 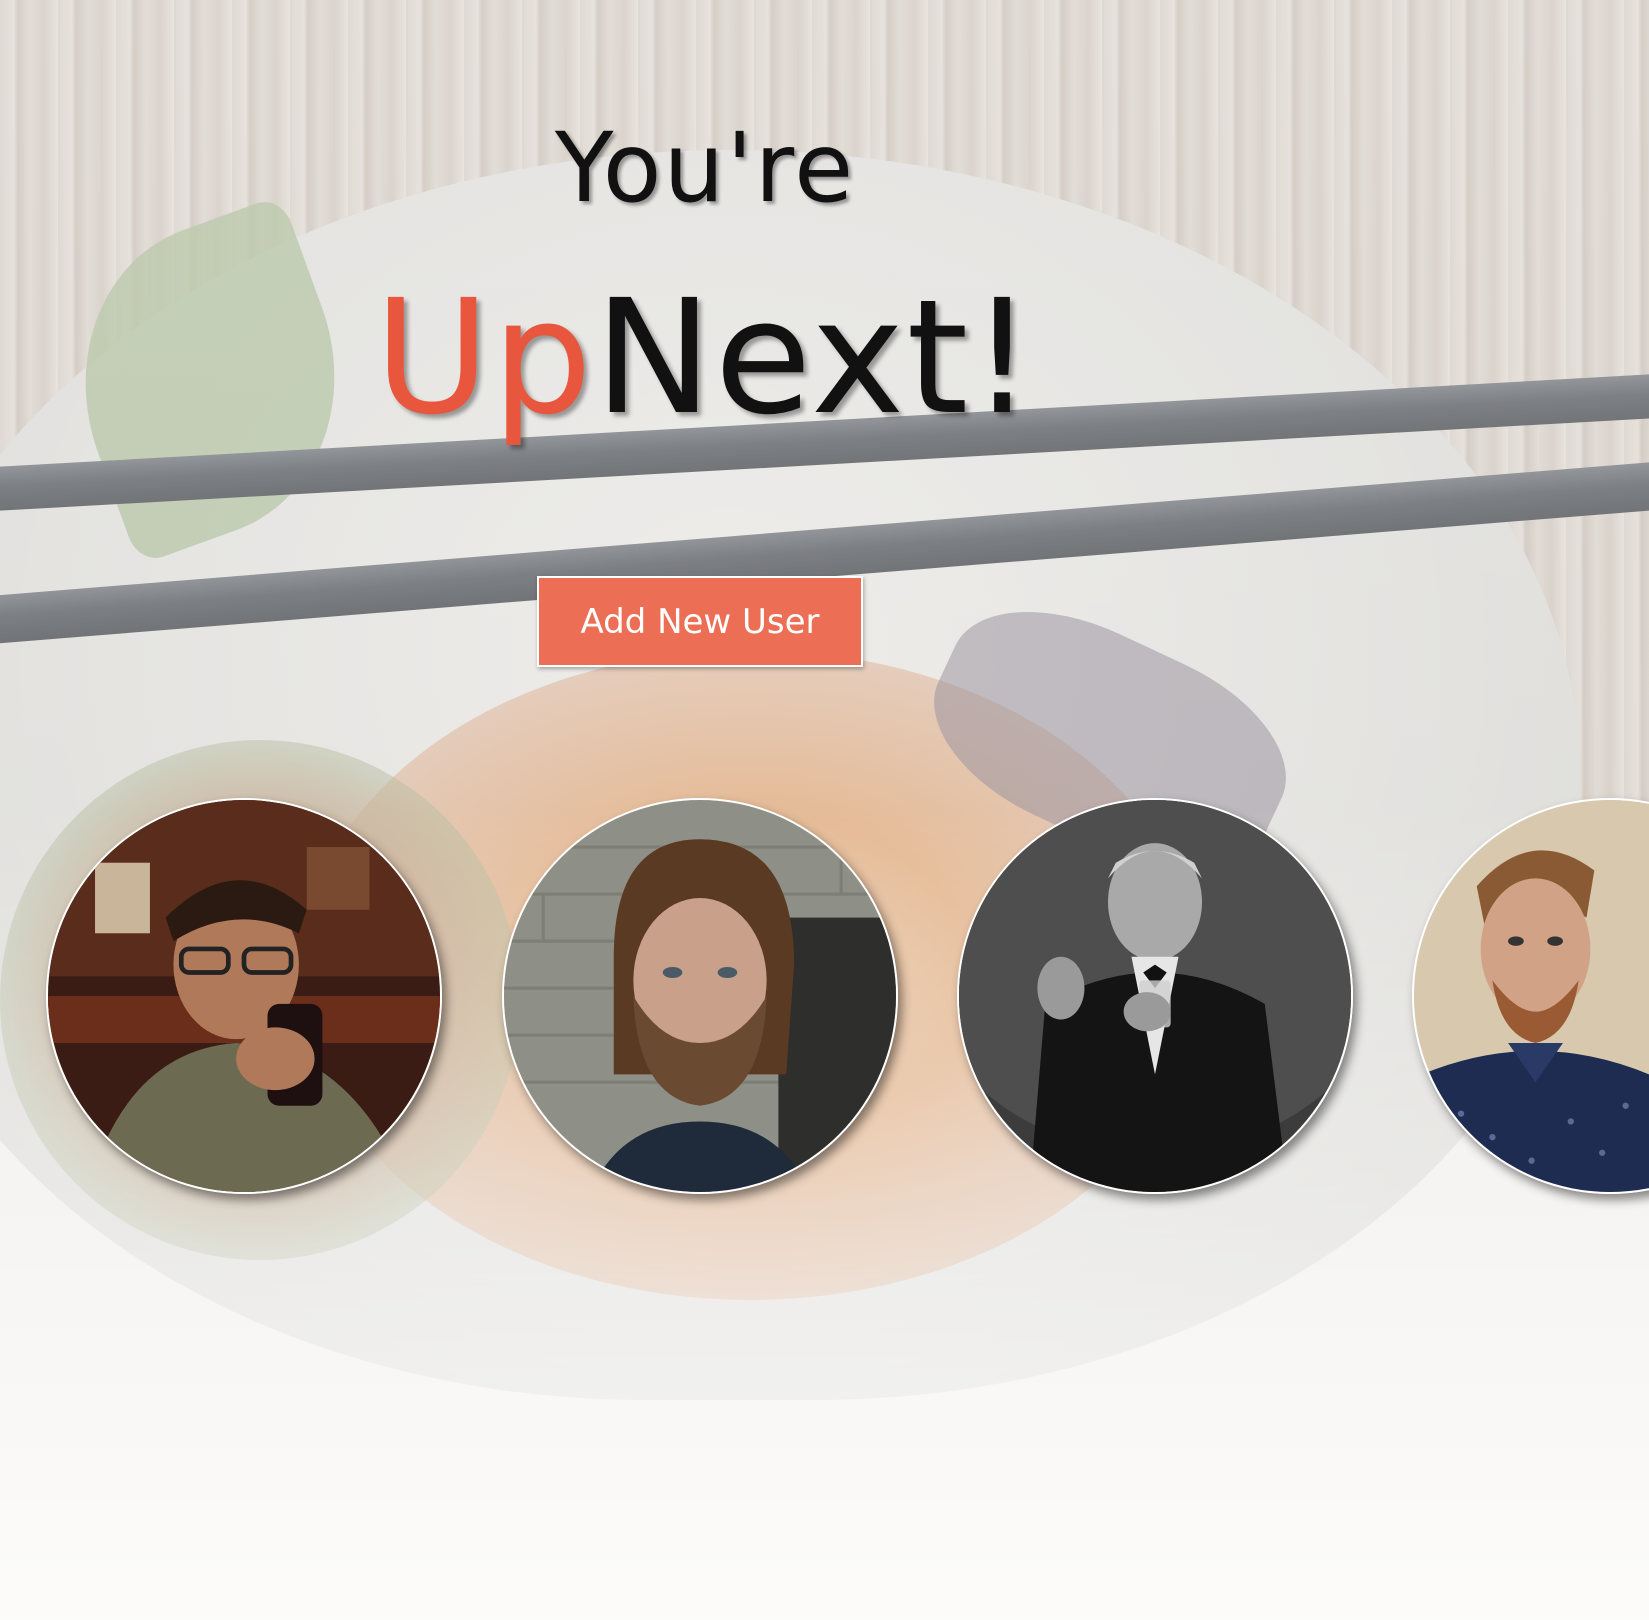 I want to click on brand-title-up: Up, so click(x=484, y=358).